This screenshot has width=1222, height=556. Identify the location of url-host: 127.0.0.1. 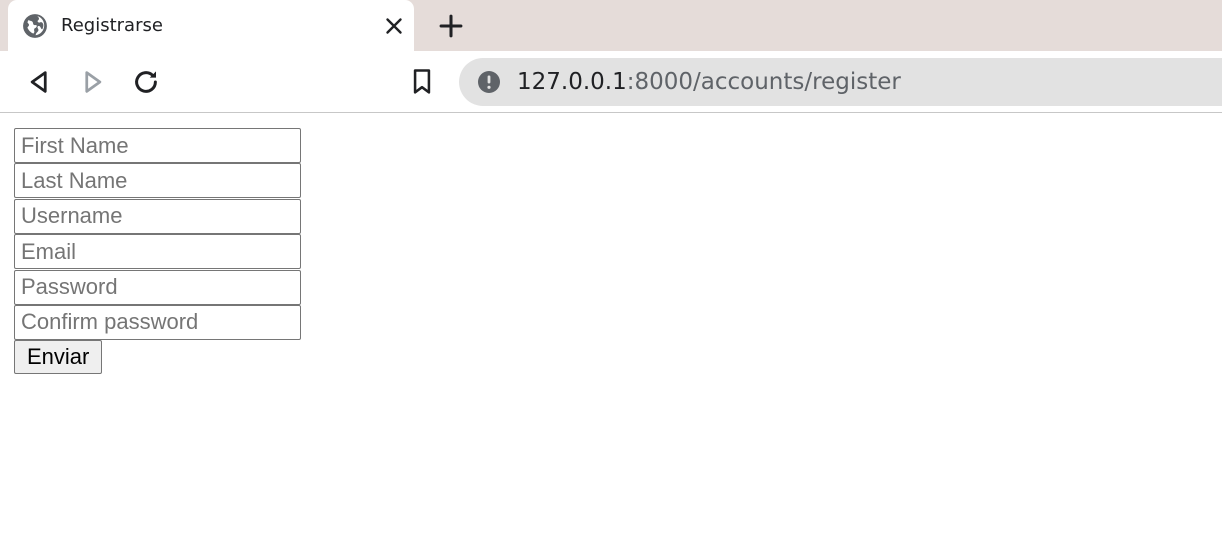
(572, 82).